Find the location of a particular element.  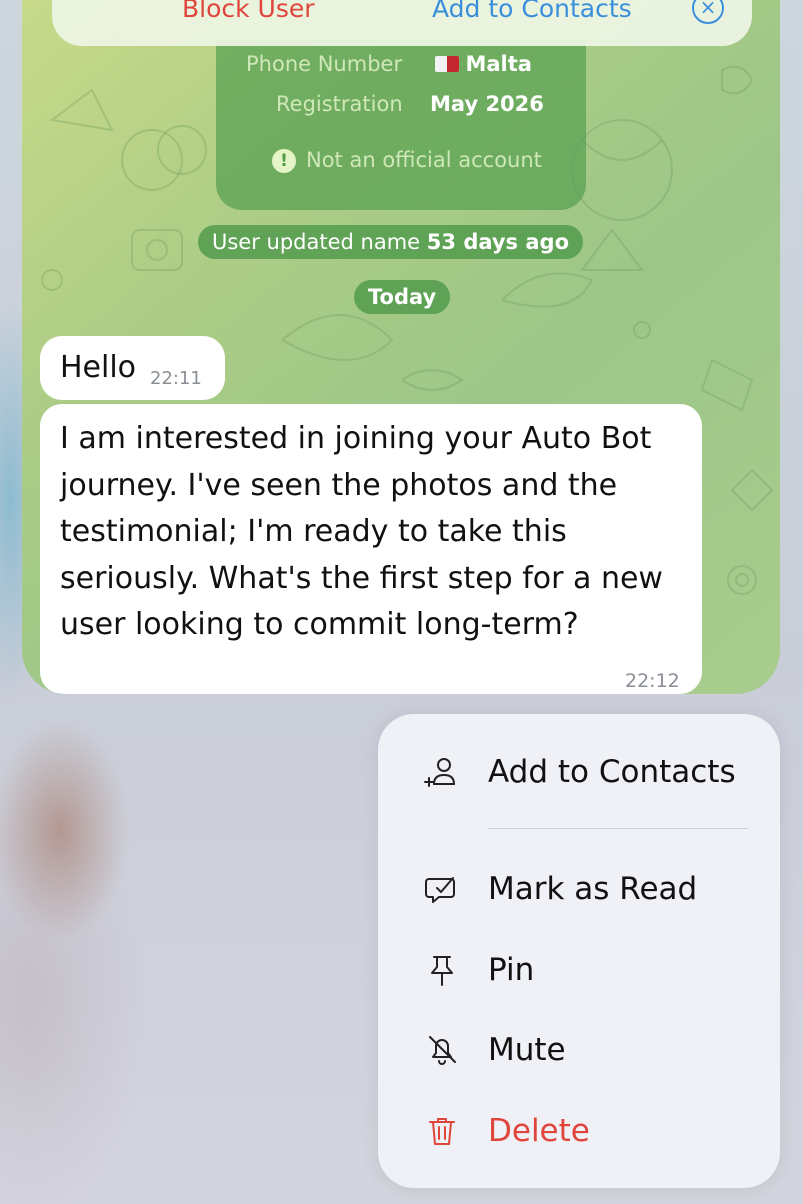

block-user-button: Block User is located at coordinates (248, 11).